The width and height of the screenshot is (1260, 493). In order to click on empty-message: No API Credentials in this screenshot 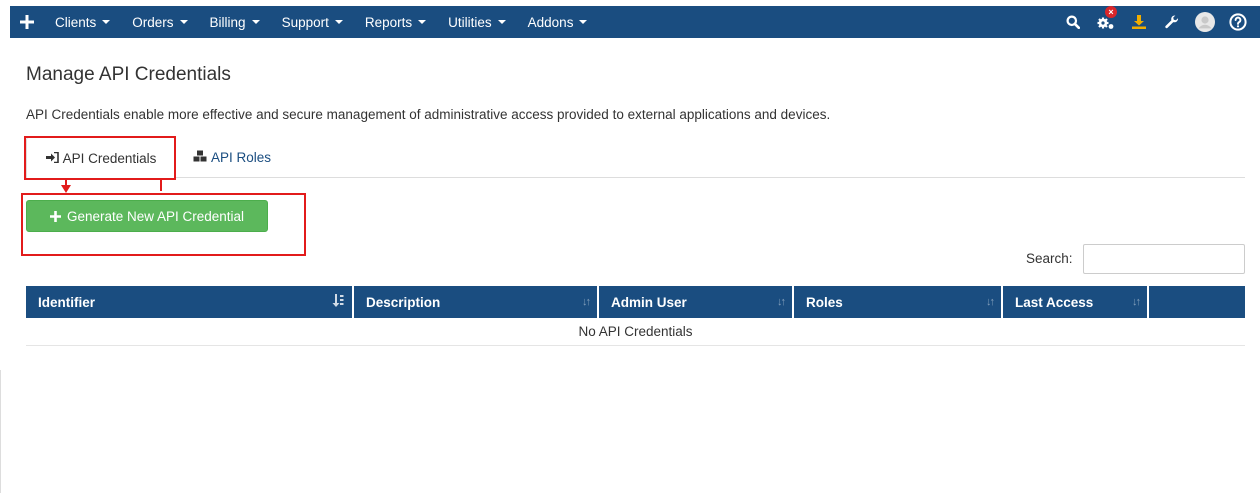, I will do `click(635, 331)`.